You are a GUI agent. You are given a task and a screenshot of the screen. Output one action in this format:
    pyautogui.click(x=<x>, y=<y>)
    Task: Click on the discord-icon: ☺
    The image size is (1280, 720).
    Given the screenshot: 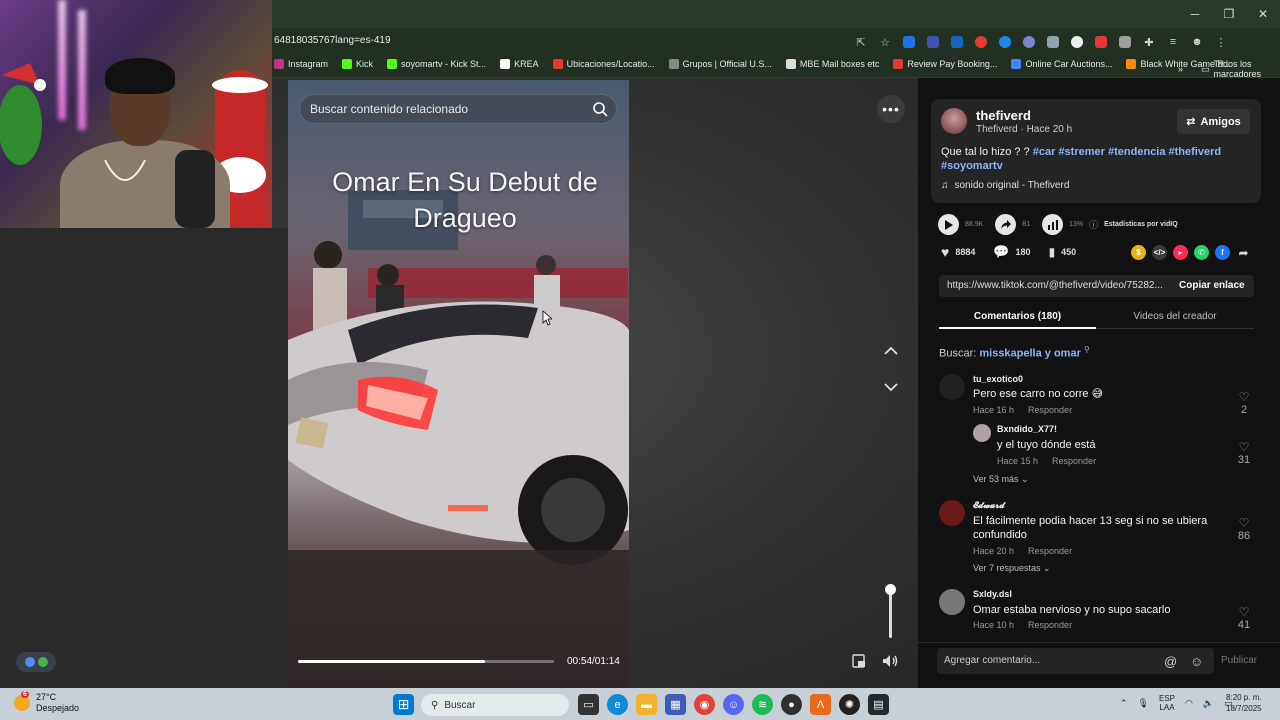 What is the action you would take?
    pyautogui.click(x=733, y=704)
    